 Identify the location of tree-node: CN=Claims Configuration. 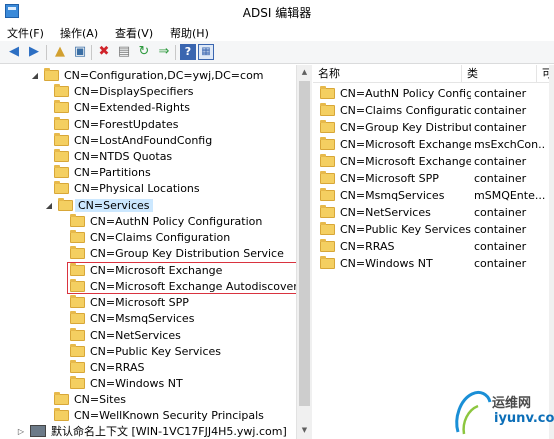
(150, 237).